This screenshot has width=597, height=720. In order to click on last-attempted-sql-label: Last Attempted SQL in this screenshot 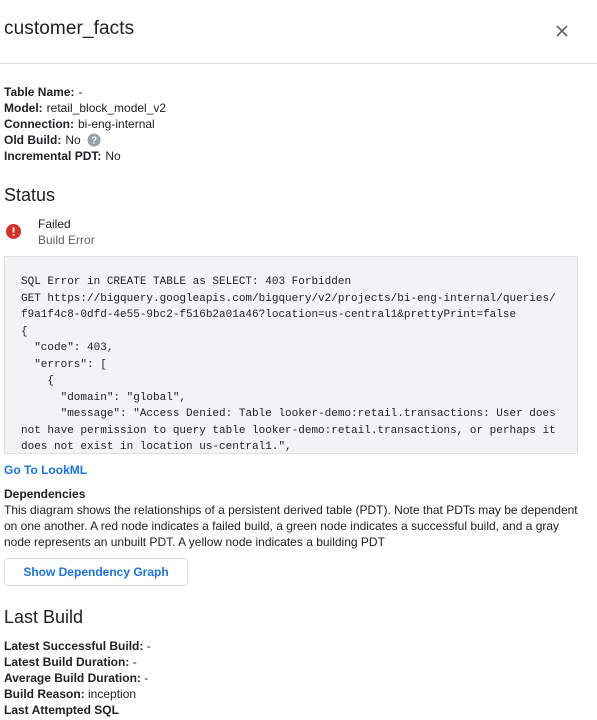, I will do `click(61, 710)`.